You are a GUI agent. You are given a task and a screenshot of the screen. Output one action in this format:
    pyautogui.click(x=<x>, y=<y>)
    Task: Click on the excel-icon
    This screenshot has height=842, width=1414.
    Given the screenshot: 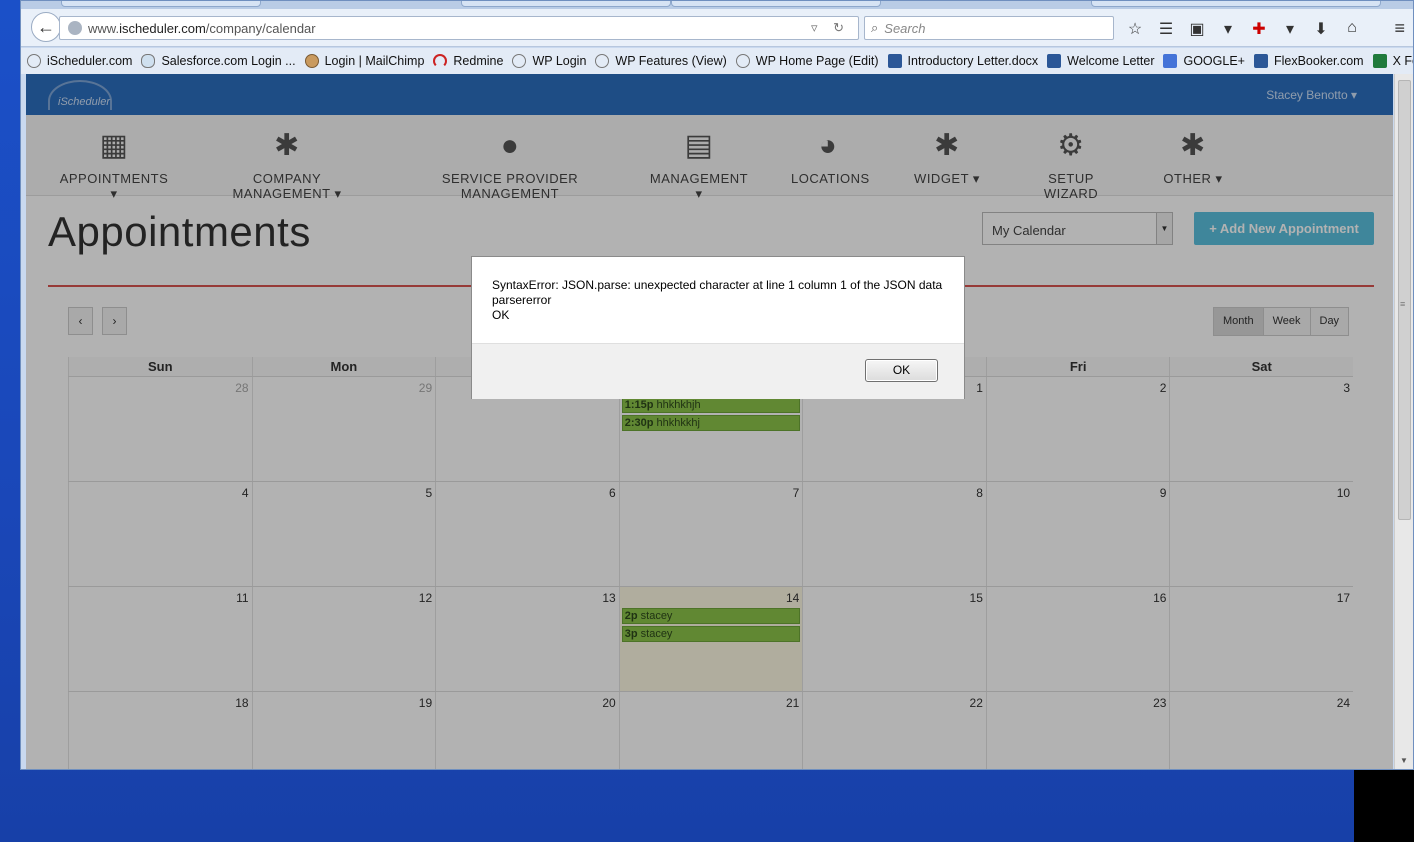 What is the action you would take?
    pyautogui.click(x=1379, y=61)
    